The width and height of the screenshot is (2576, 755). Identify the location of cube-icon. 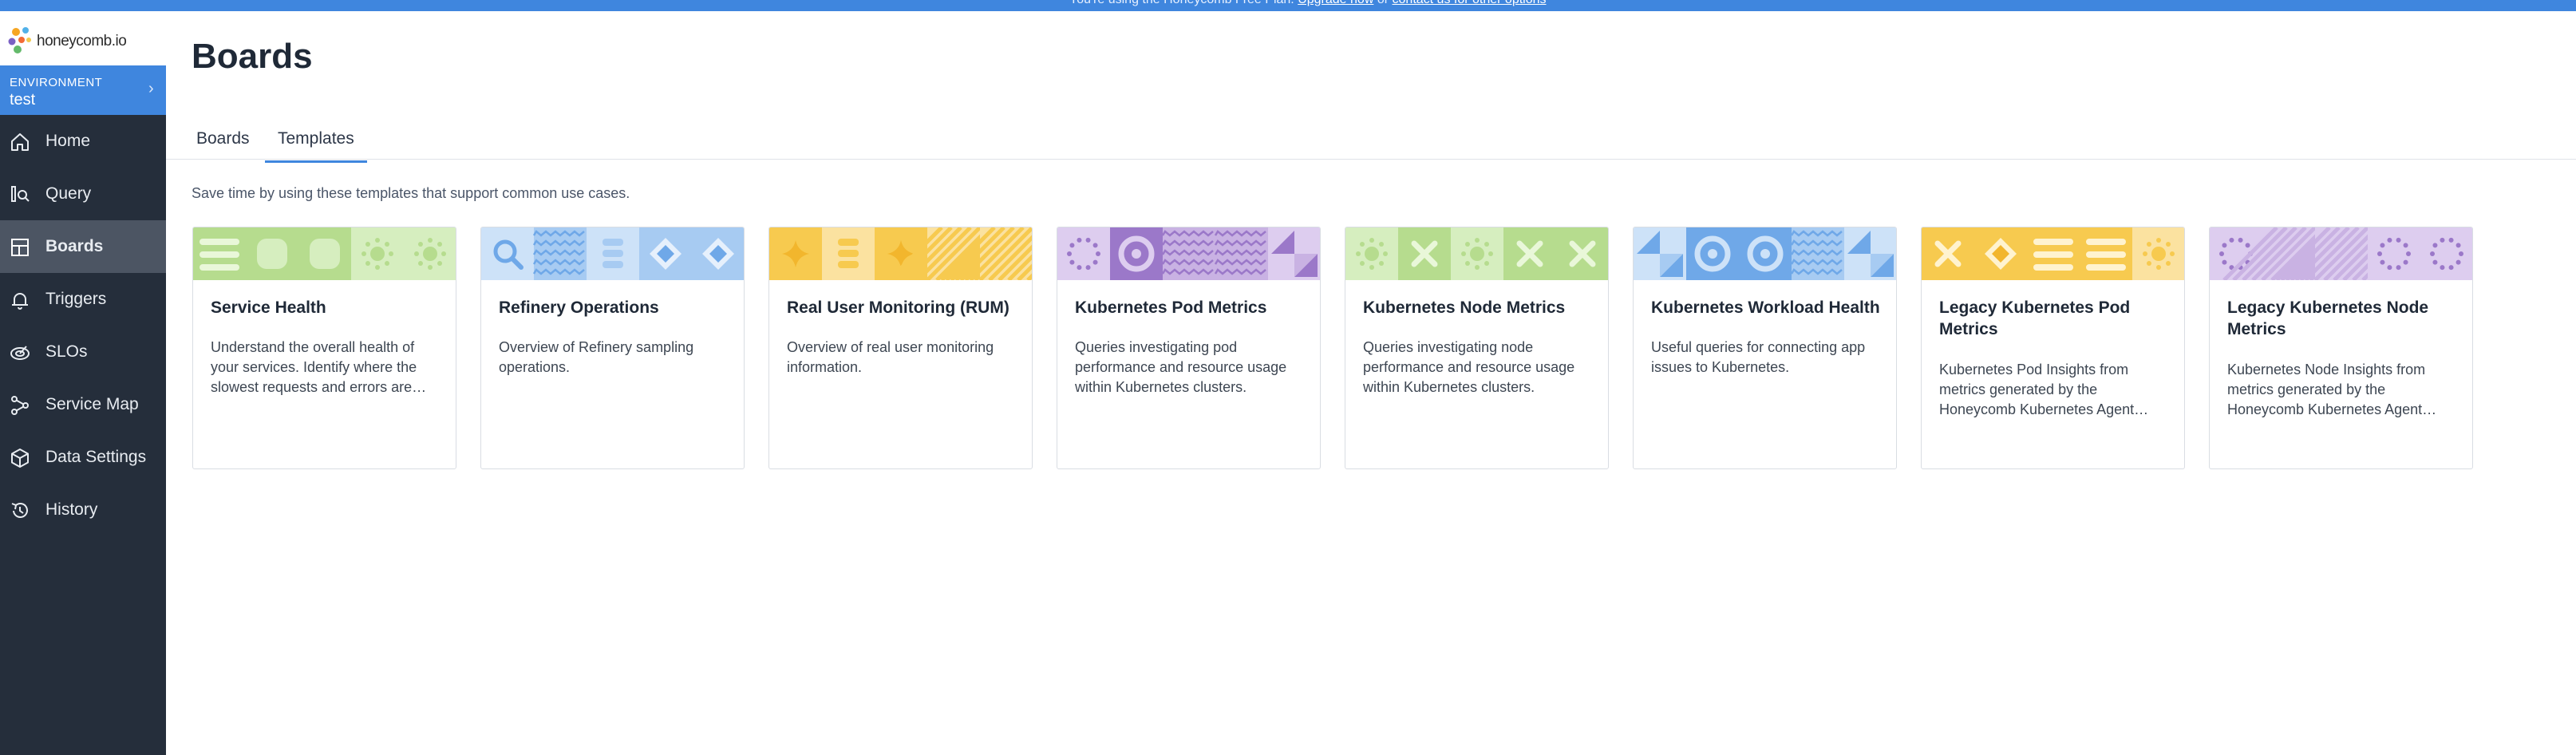
(20, 459).